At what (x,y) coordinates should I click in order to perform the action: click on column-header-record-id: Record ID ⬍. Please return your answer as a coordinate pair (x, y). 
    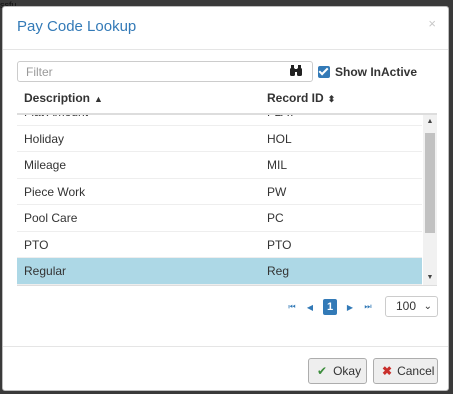
    Looking at the image, I should click on (301, 98).